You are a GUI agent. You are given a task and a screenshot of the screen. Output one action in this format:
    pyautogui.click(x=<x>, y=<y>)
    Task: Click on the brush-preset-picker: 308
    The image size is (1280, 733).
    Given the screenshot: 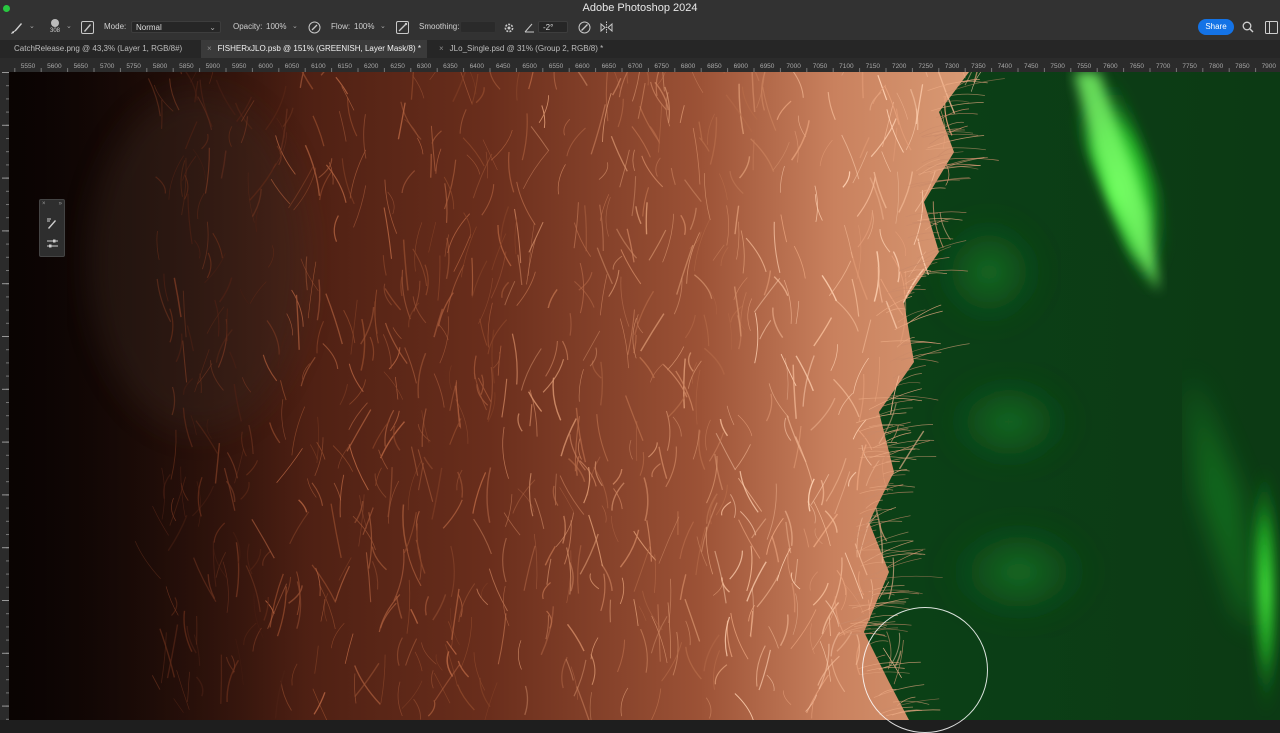 What is the action you would take?
    pyautogui.click(x=55, y=28)
    